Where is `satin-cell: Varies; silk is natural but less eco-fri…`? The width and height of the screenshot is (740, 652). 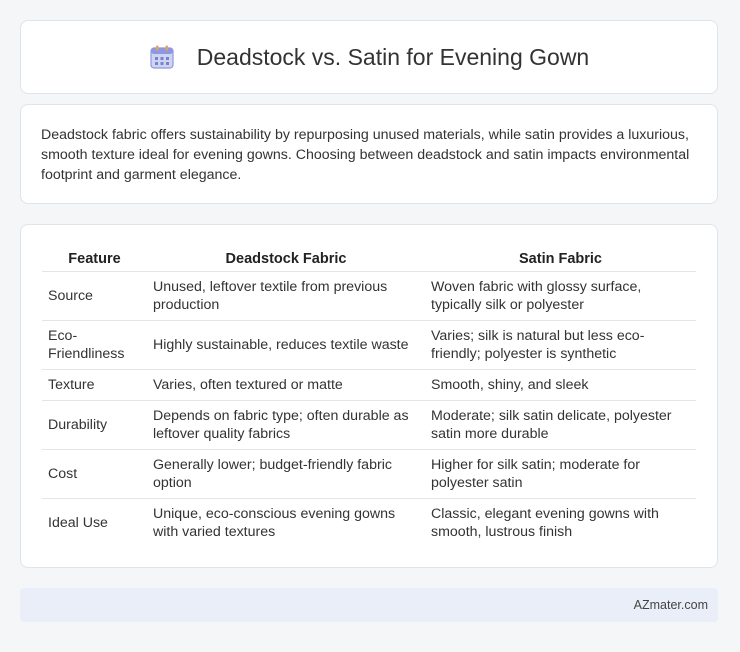 satin-cell: Varies; silk is natural but less eco-fri… is located at coordinates (560, 345).